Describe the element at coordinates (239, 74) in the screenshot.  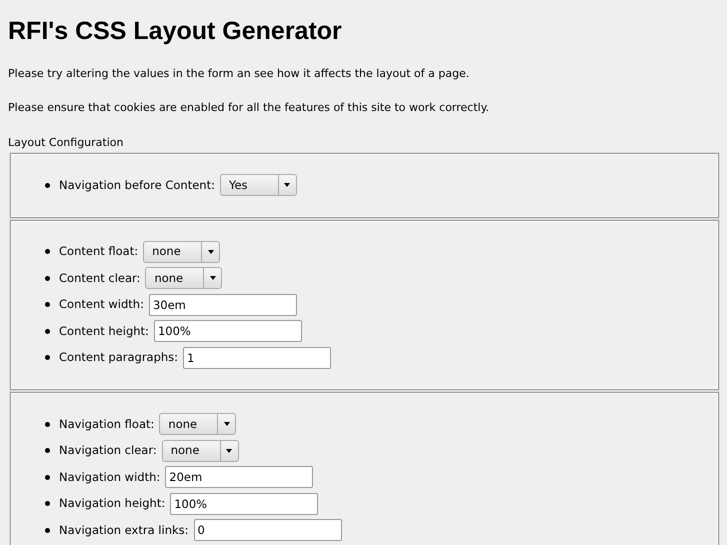
I see `paragraph: Please try altering the values in the form an see how it affects the layout of a page.` at that location.